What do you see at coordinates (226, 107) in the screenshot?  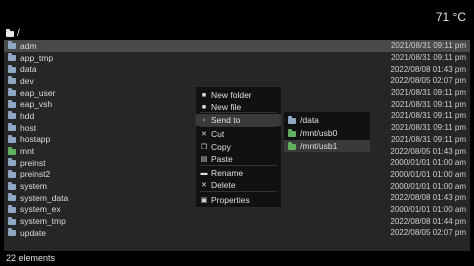 I see `menu-item-label: New file` at bounding box center [226, 107].